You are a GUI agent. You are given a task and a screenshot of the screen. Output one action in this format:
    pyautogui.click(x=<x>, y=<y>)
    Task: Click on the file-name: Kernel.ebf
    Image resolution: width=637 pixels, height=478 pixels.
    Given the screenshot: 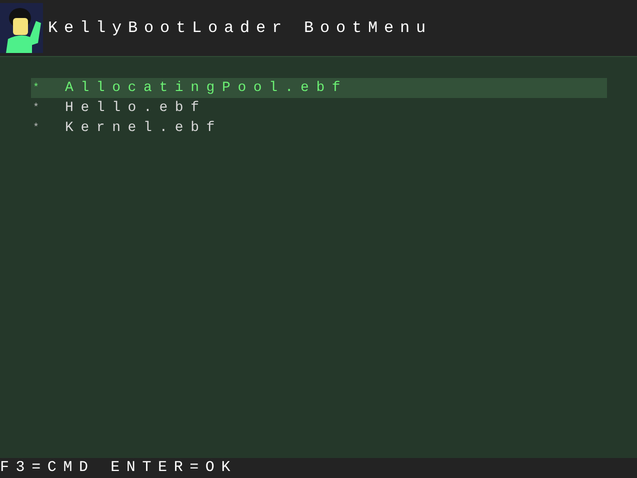 What is the action you would take?
    pyautogui.click(x=143, y=128)
    